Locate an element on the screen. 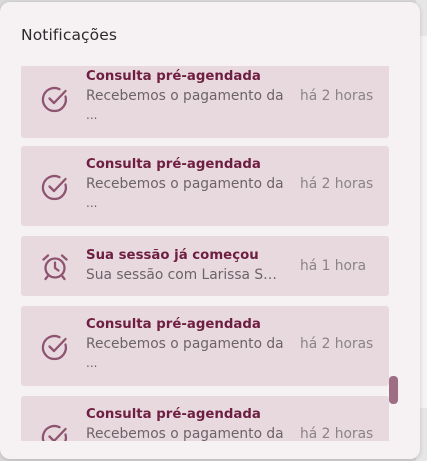  notification-title: Sua sessão já começou is located at coordinates (172, 255).